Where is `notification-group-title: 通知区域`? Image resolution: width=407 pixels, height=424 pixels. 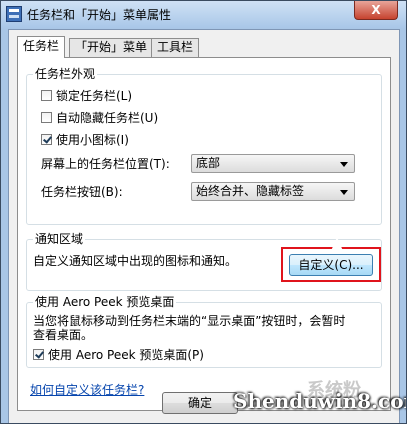 notification-group-title: 通知区域 is located at coordinates (59, 239).